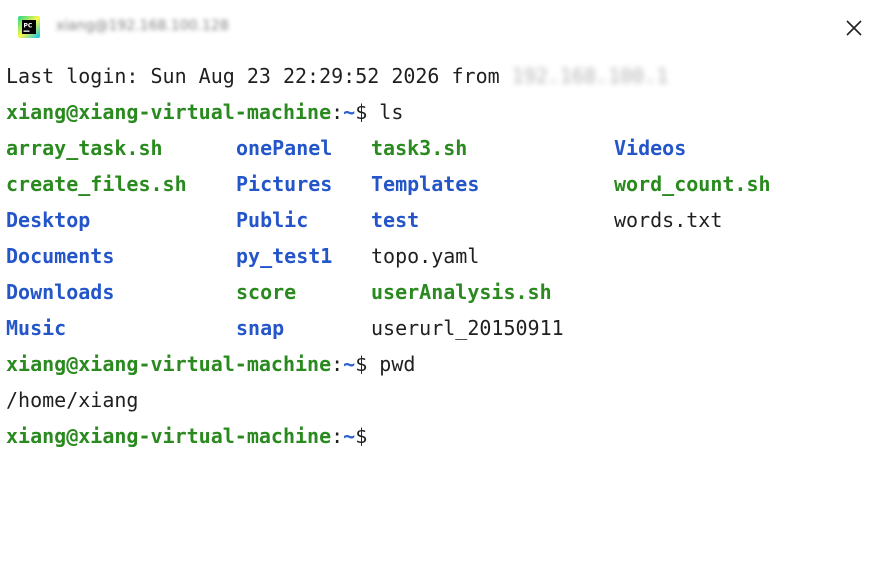 The width and height of the screenshot is (878, 587). Describe the element at coordinates (419, 148) in the screenshot. I see `ls-entry: task3.sh` at that location.